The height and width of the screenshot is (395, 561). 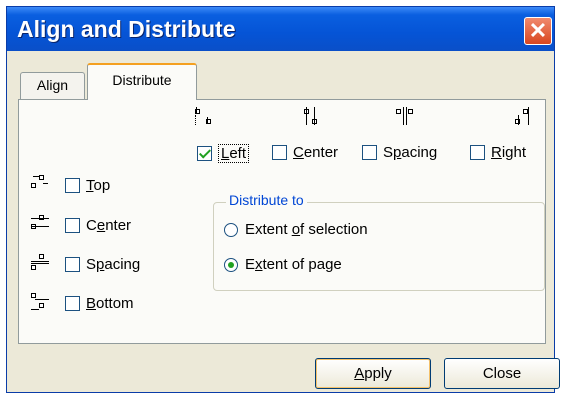 I want to click on left-checkbox, so click(x=204, y=153).